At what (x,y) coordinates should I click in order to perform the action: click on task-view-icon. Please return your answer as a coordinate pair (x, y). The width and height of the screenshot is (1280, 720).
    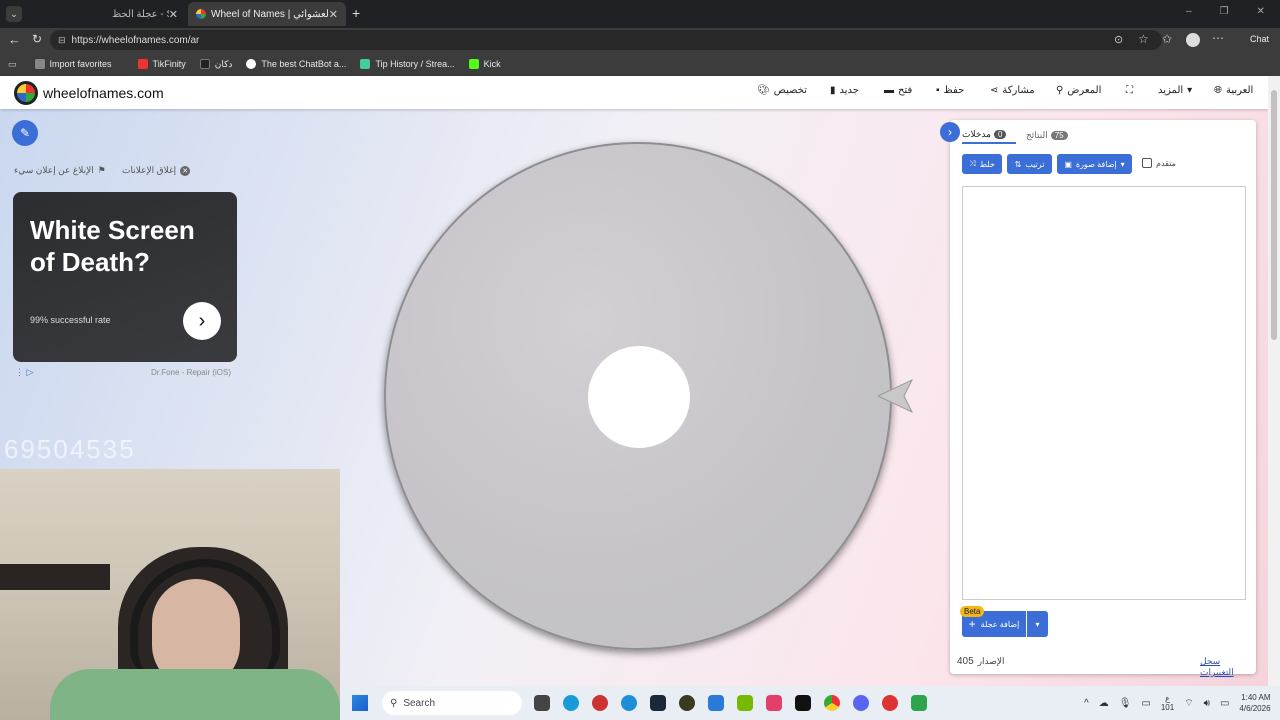
    Looking at the image, I should click on (542, 703).